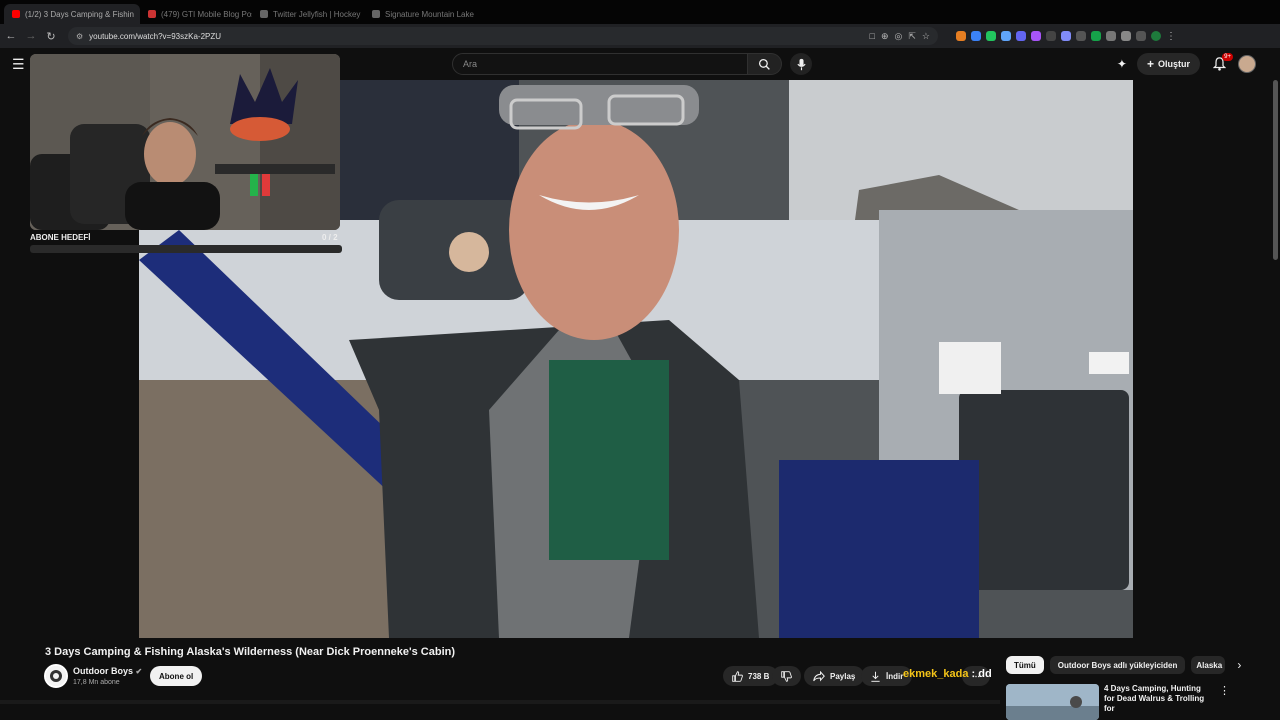 This screenshot has height=720, width=1280. I want to click on forward-arrow-icon: →, so click(31, 36).